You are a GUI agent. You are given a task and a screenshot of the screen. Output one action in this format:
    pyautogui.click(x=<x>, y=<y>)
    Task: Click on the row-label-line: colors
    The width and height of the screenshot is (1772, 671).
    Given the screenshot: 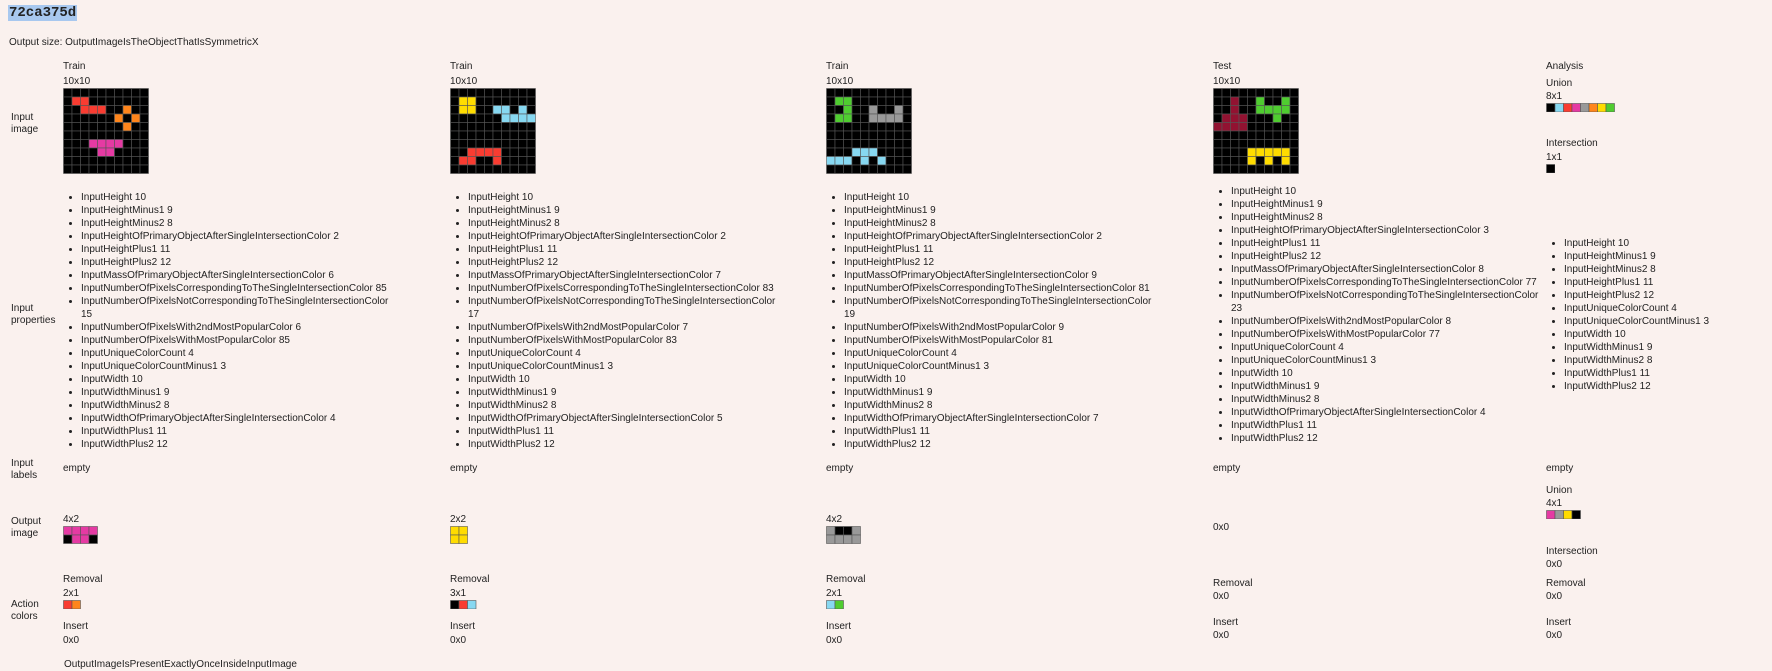 What is the action you would take?
    pyautogui.click(x=24, y=616)
    